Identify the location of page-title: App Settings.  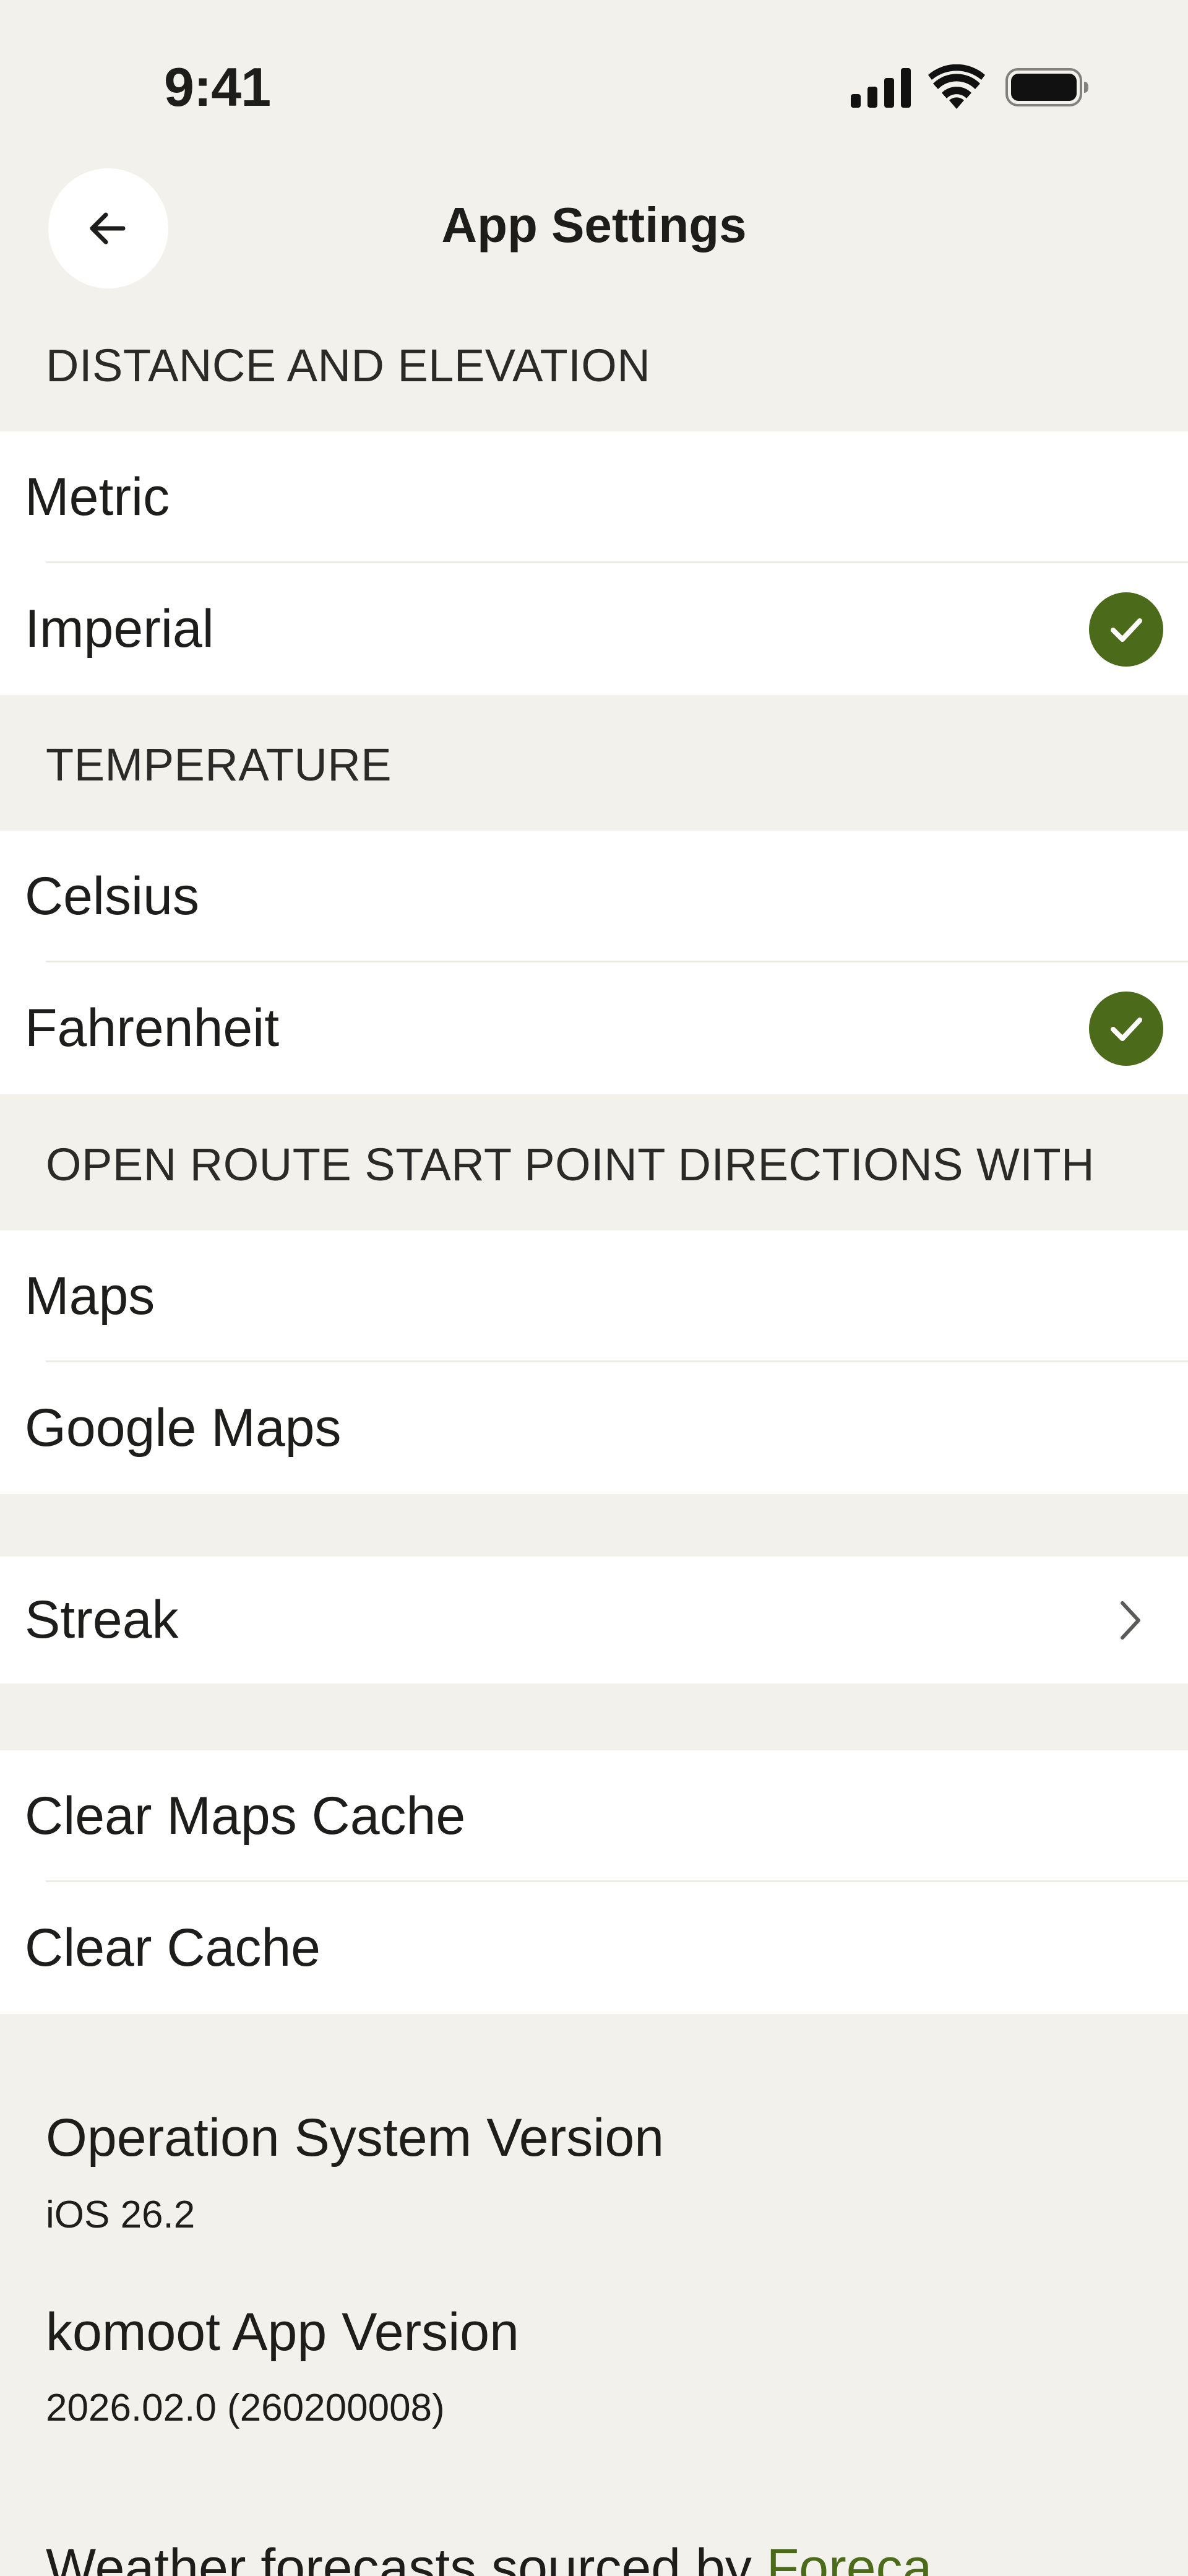
(594, 225).